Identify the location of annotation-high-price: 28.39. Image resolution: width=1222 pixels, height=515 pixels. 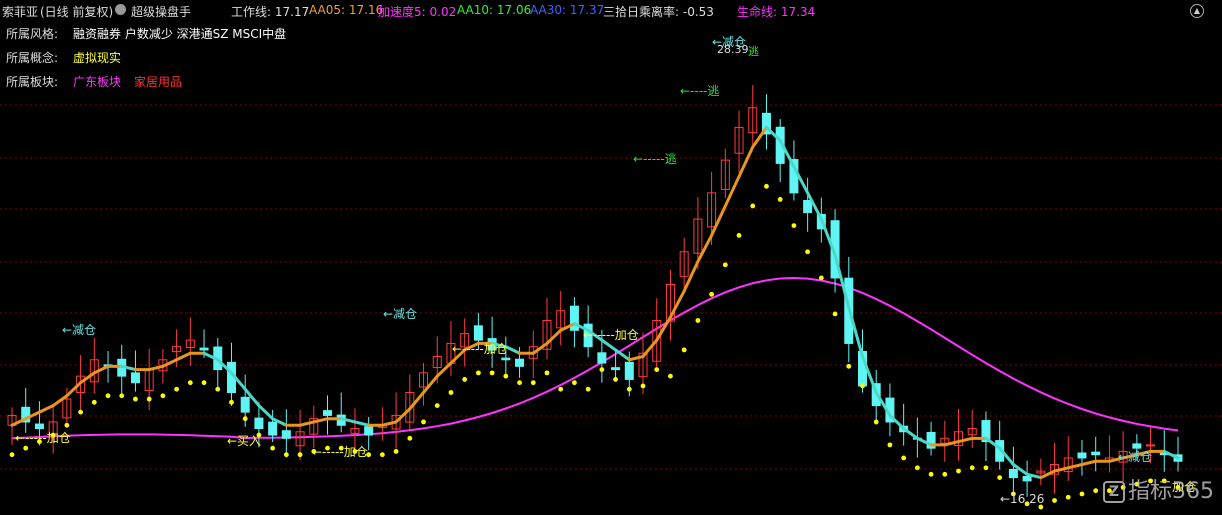
(733, 49).